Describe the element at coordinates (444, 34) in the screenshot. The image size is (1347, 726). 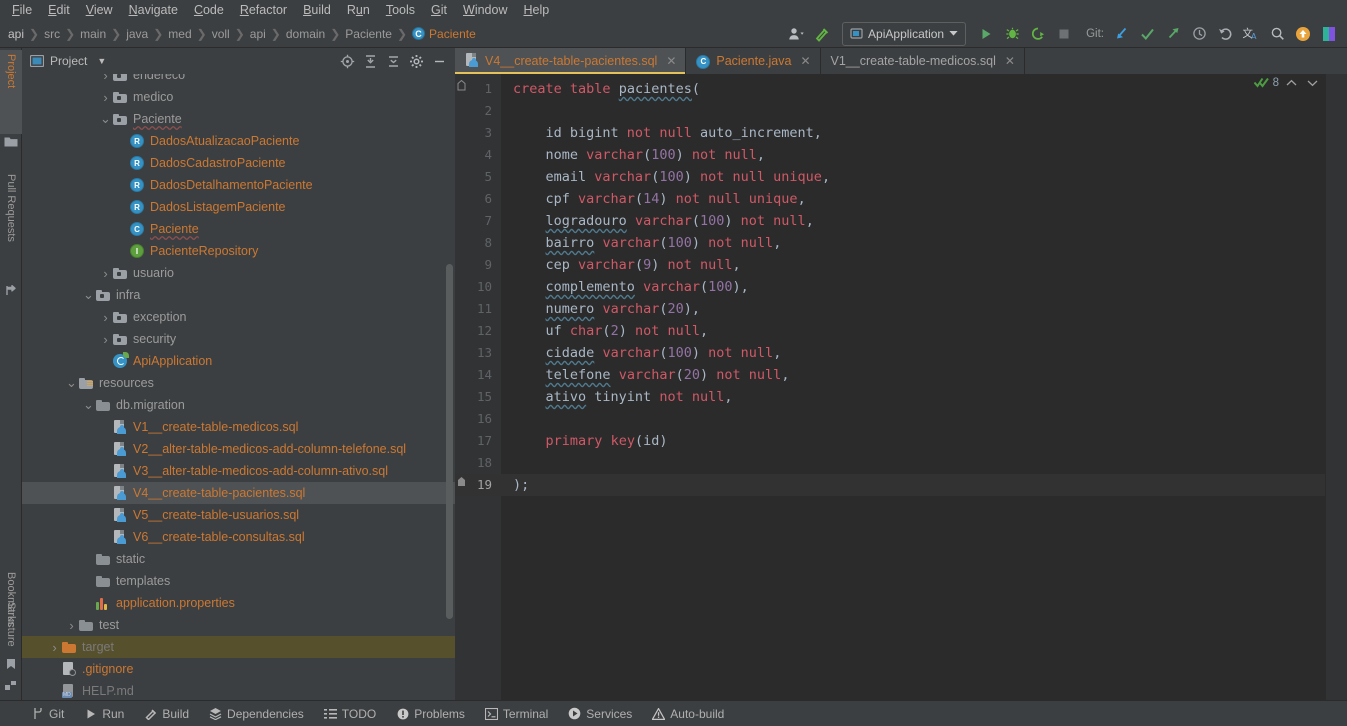
I see `breadcrumb-item-active: C Paciente` at that location.